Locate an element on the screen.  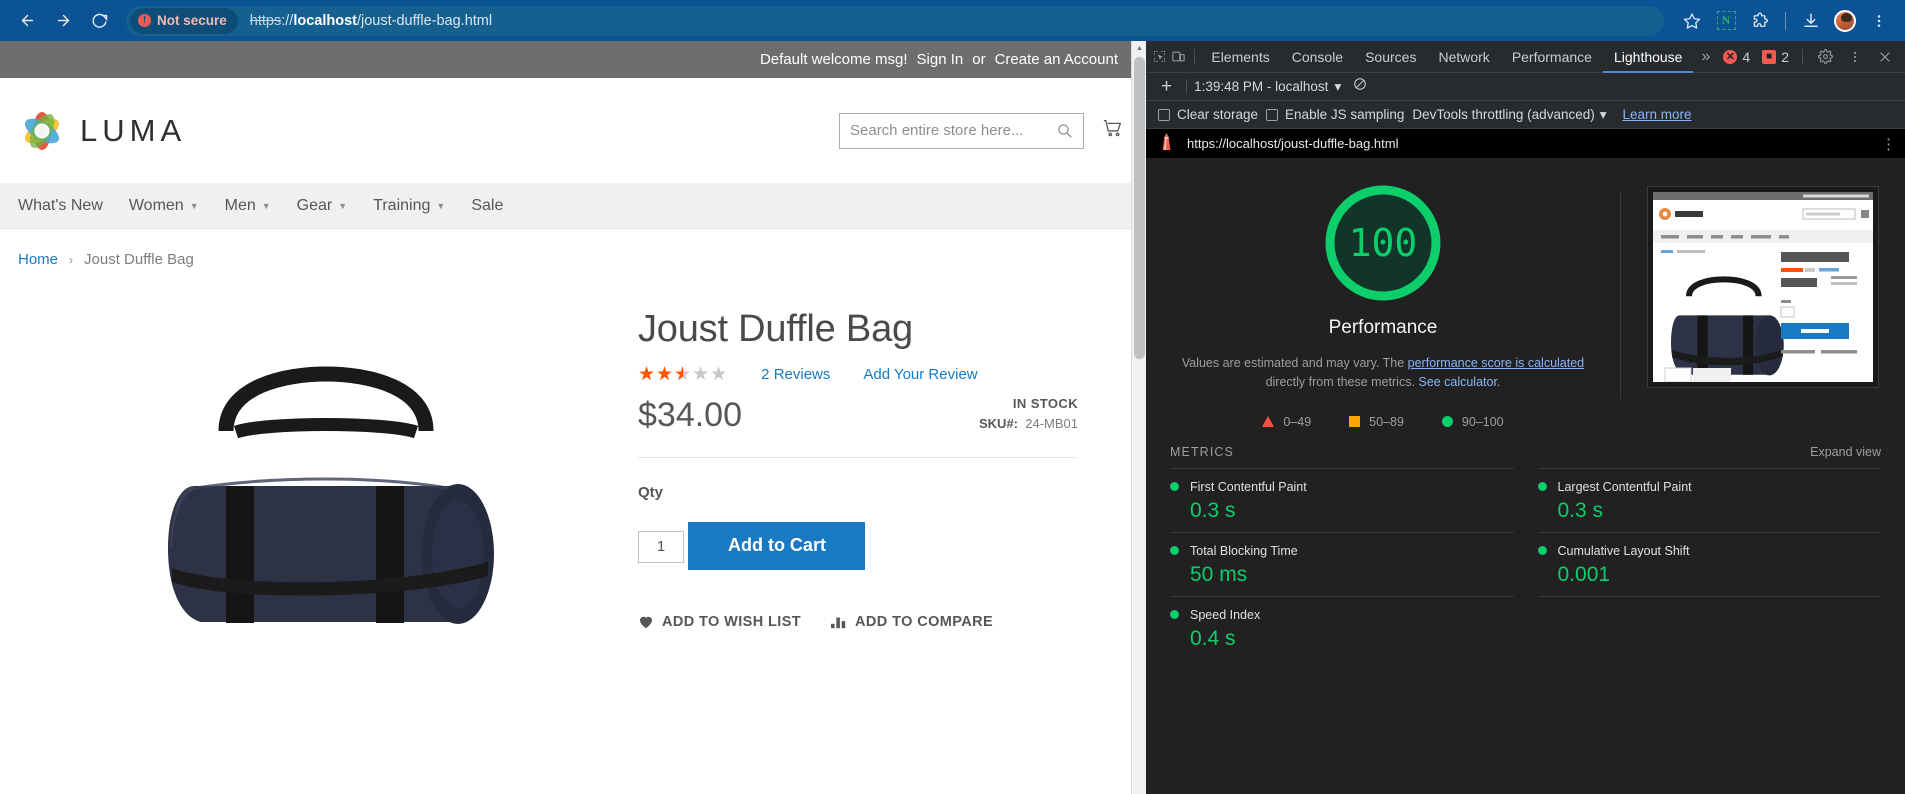
url-display: https://localhost/joust-duffle-bag.html is located at coordinates (371, 21).